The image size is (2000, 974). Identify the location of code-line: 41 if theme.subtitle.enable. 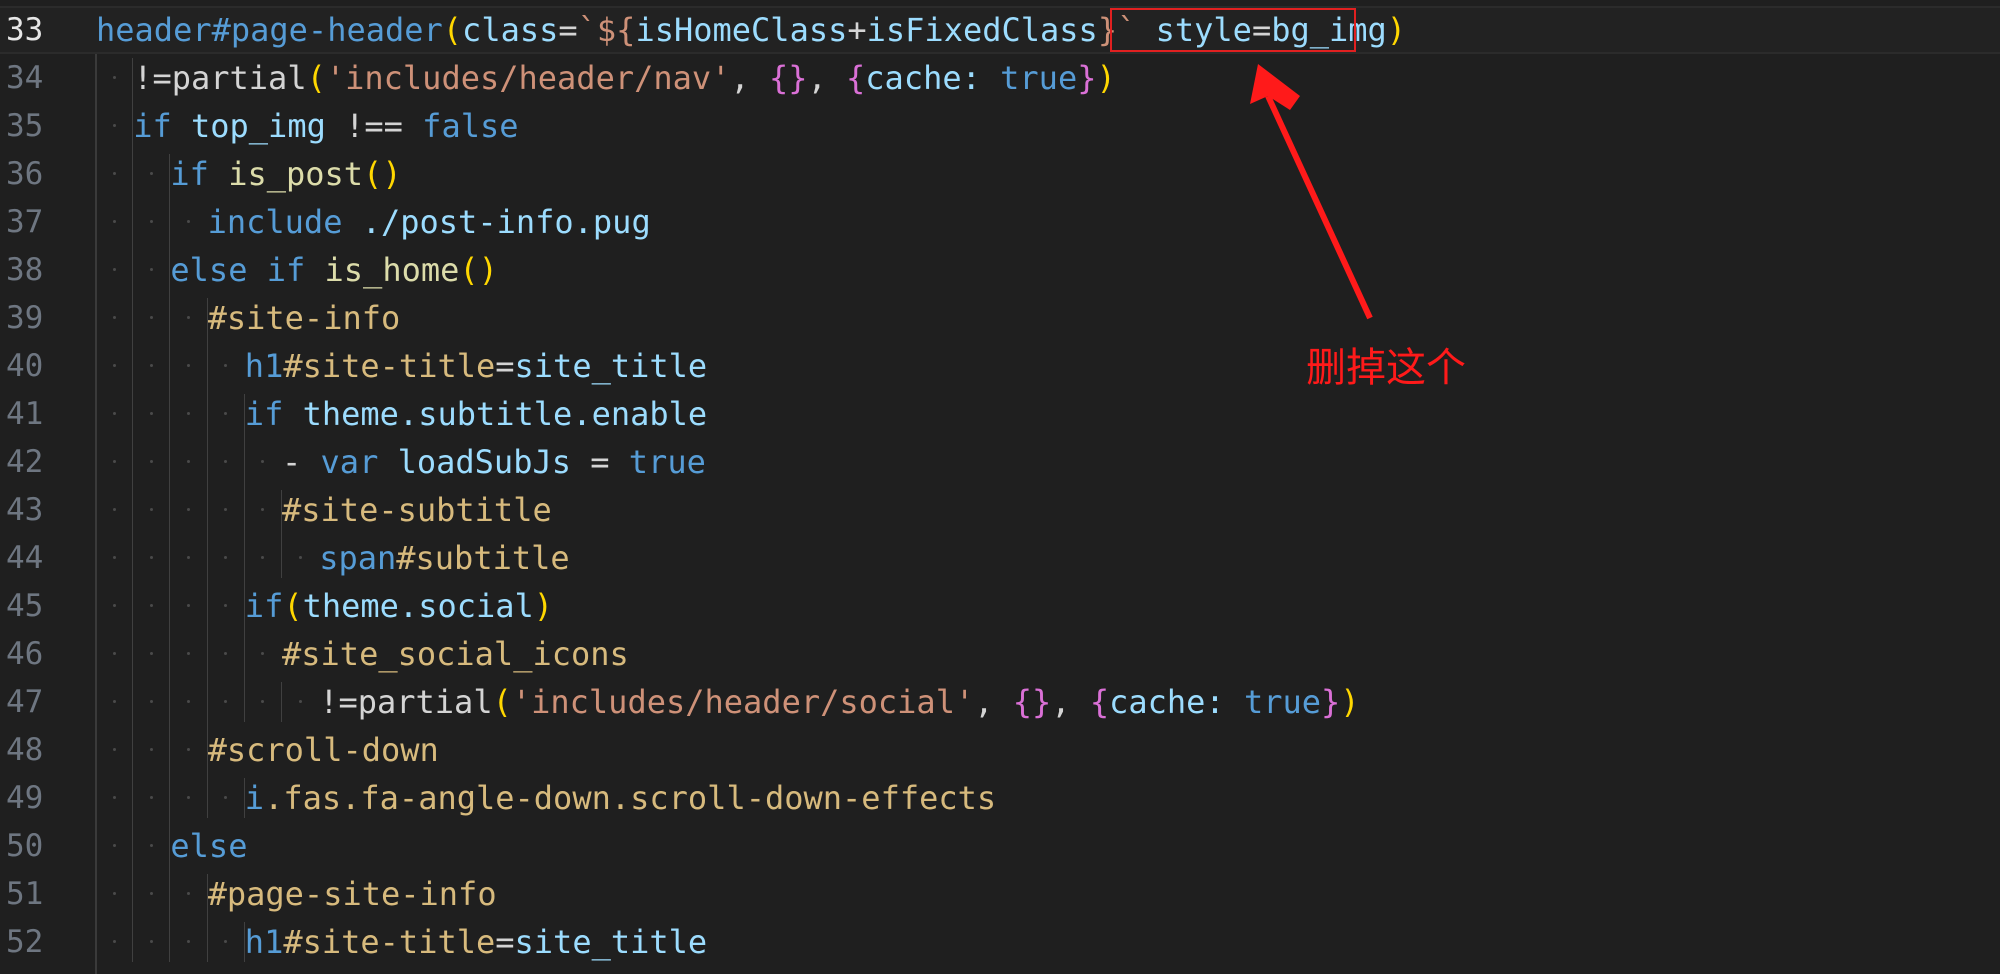
(1000, 414).